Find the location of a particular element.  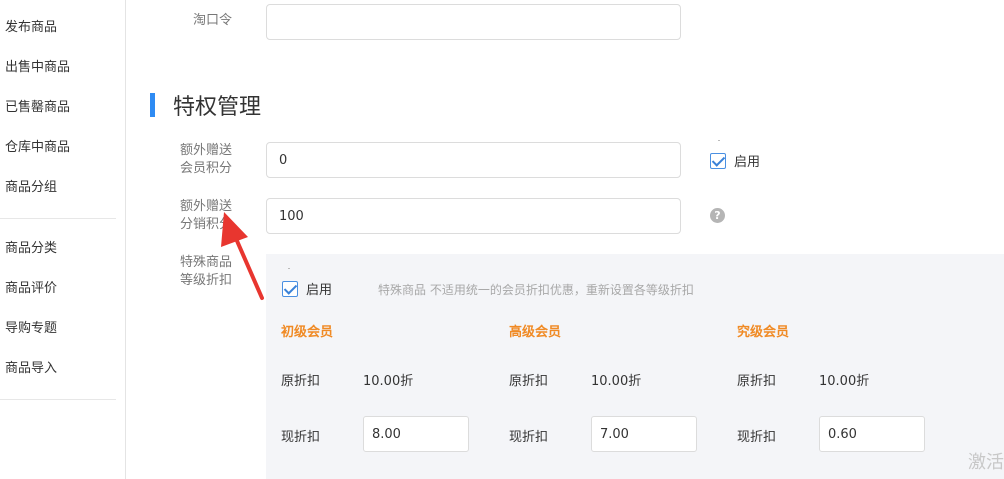

sidebar-item-import: 商品导入 is located at coordinates (31, 369).